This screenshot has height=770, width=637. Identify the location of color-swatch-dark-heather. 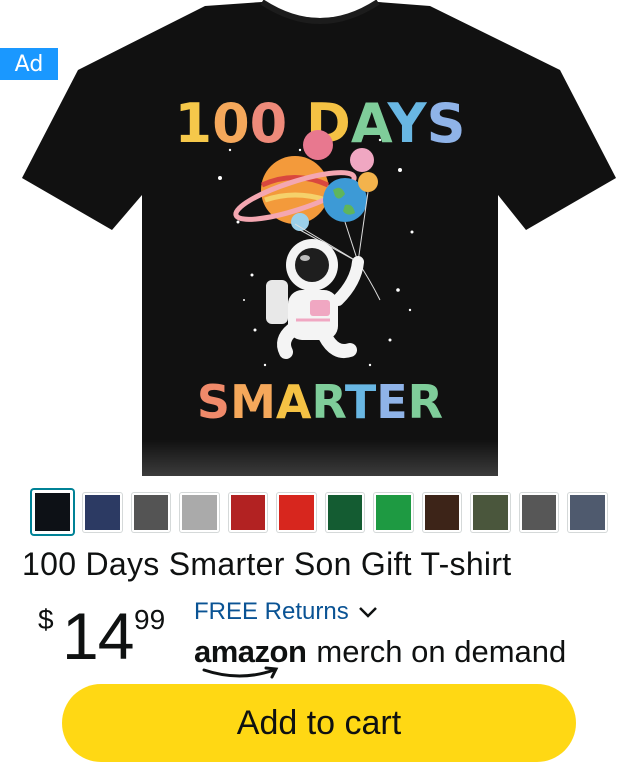
(151, 512).